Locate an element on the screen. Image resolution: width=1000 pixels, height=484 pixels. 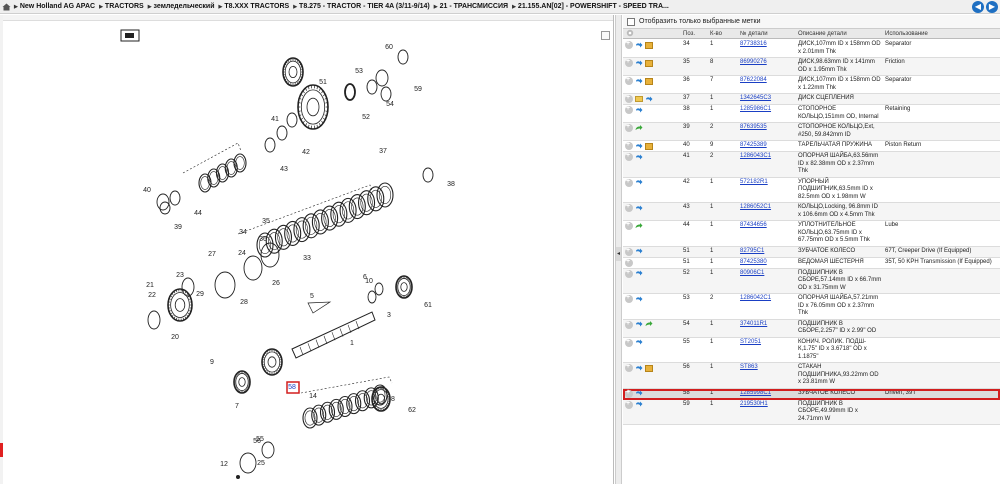
breadcrumb-item: TRACTORS is located at coordinates (121, 6).